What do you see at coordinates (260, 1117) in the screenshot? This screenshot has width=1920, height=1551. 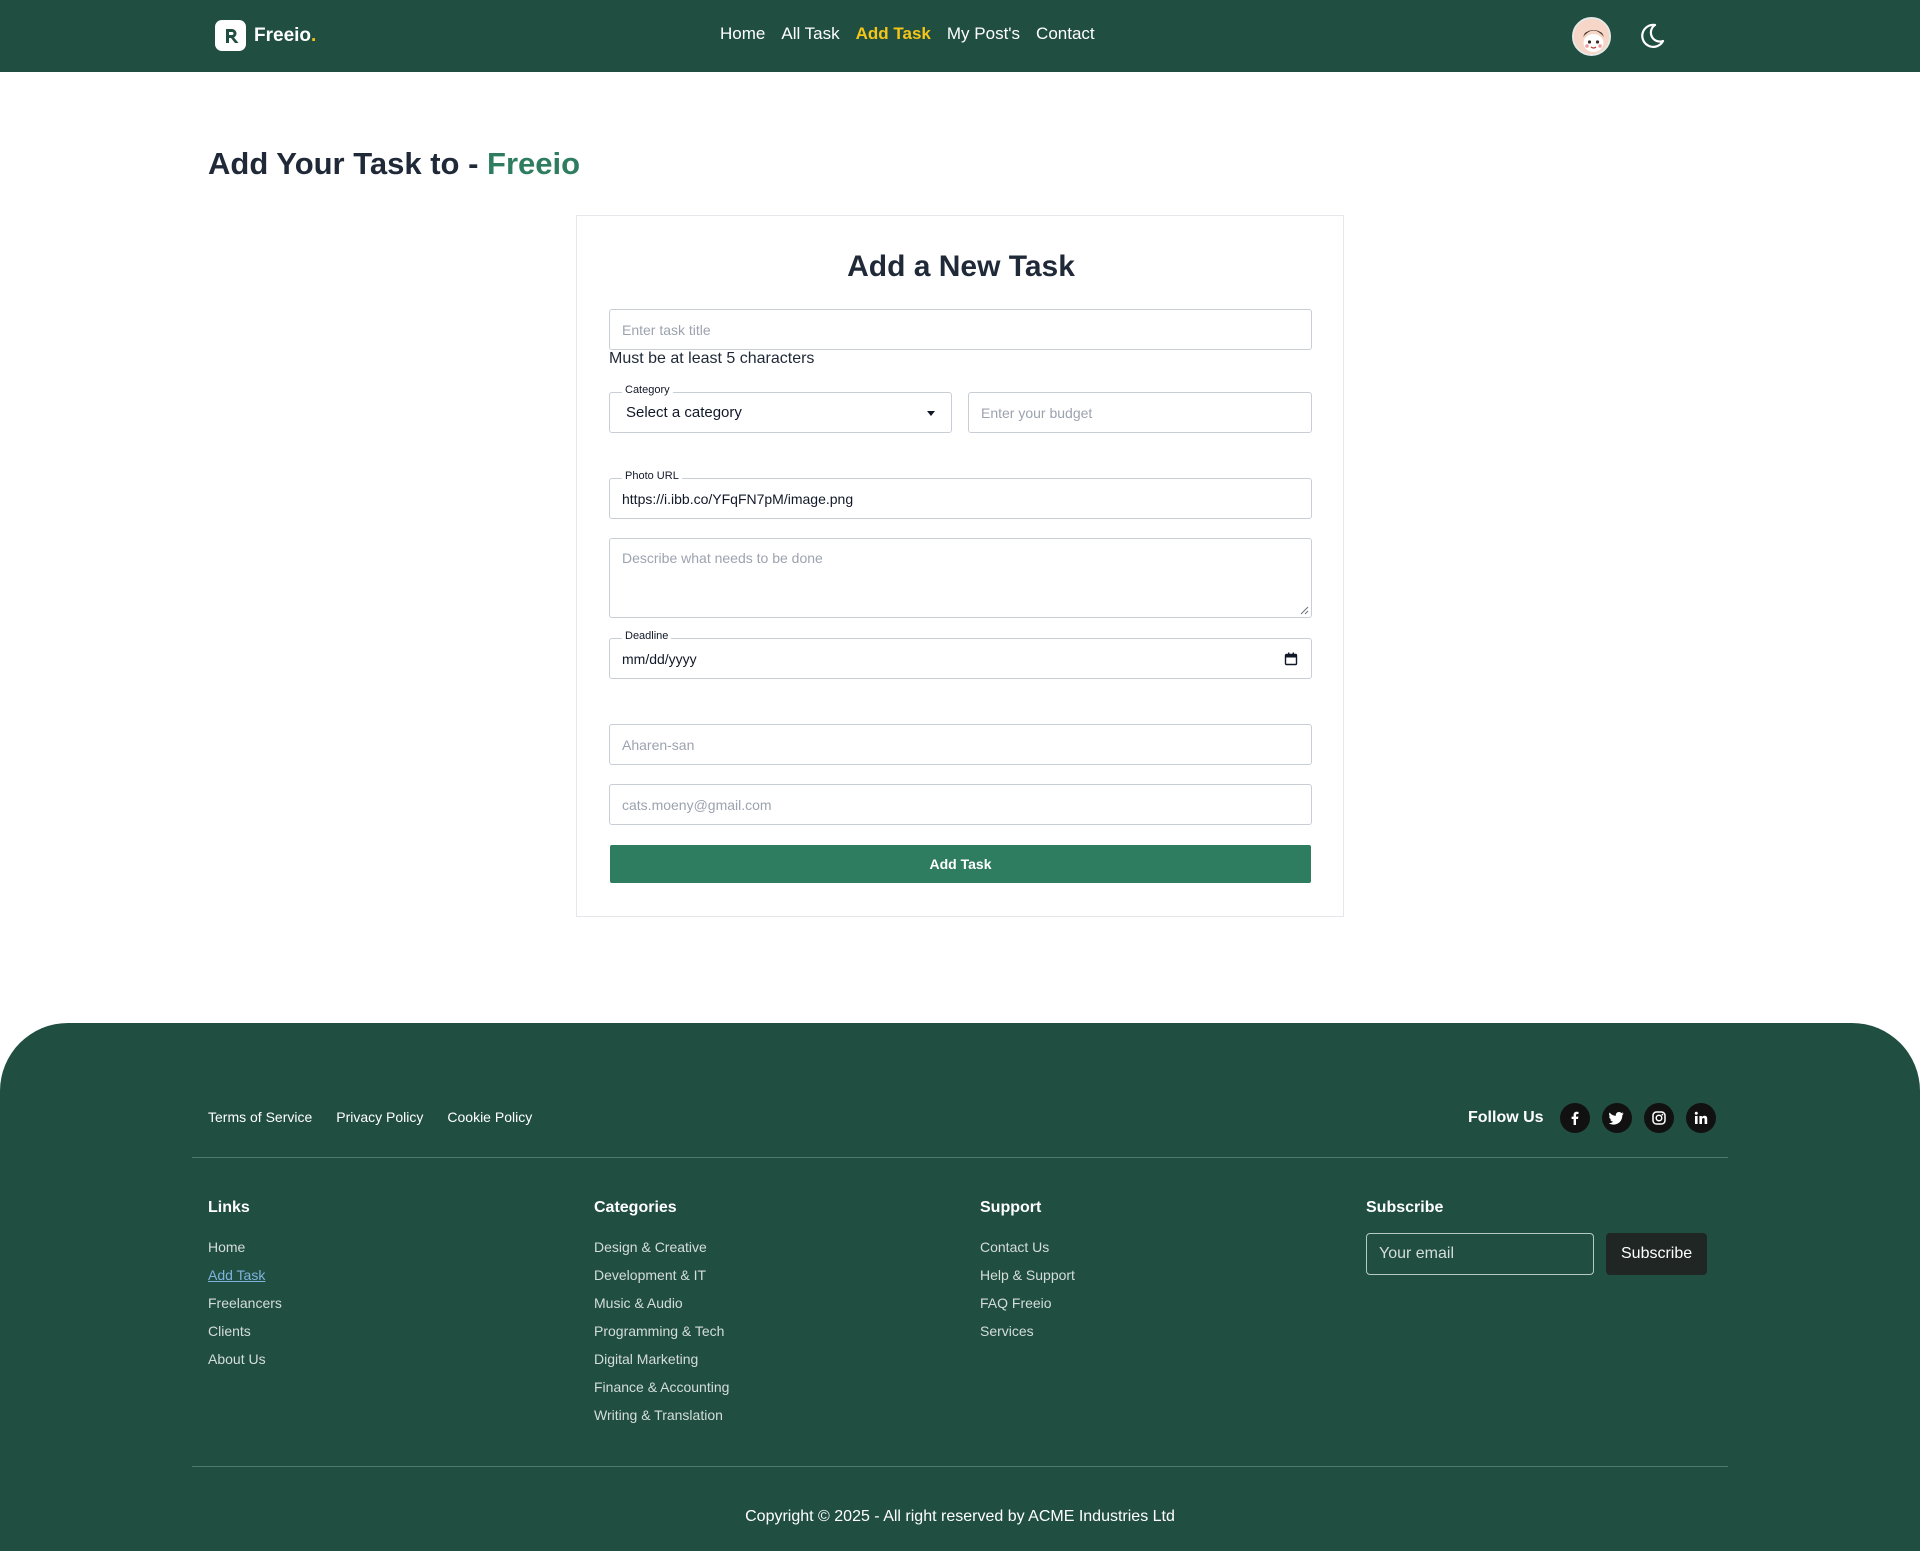 I see `terms-of-service-link: Terms of Service` at bounding box center [260, 1117].